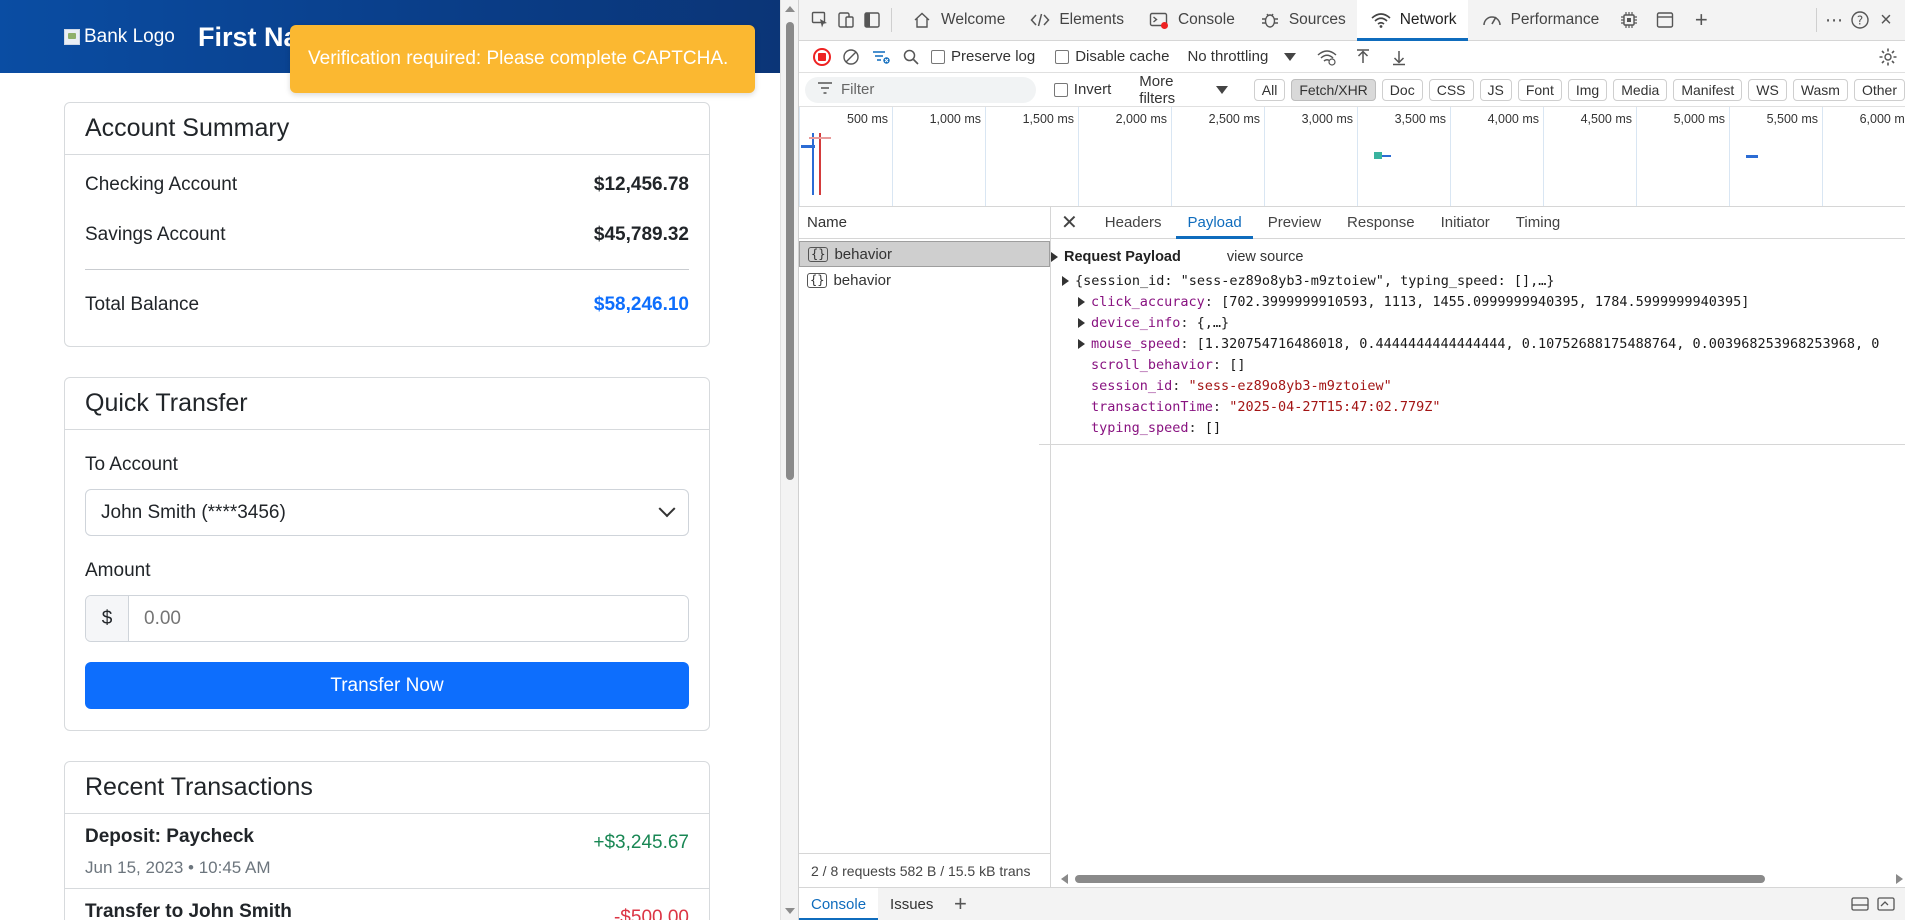 Image resolution: width=1905 pixels, height=920 pixels. Describe the element at coordinates (839, 903) in the screenshot. I see `drawer-tab-console: Console` at that location.